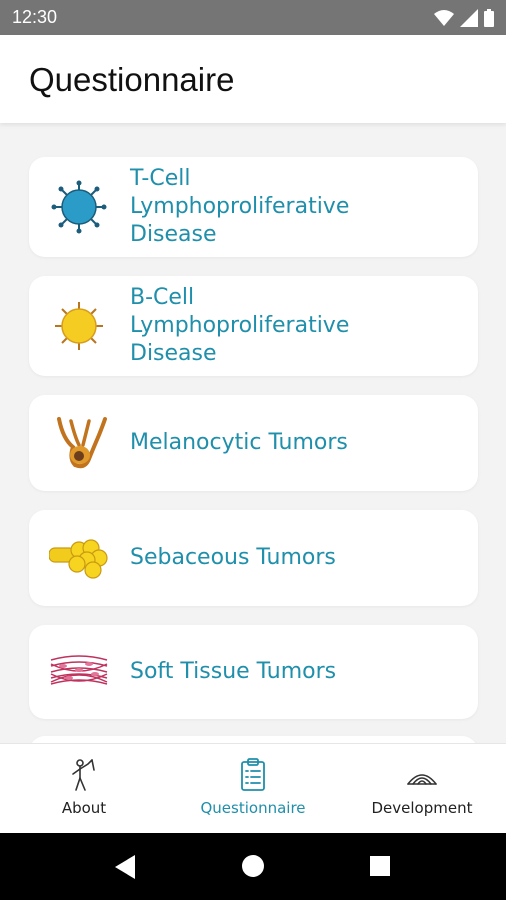  I want to click on home-icon, so click(253, 866).